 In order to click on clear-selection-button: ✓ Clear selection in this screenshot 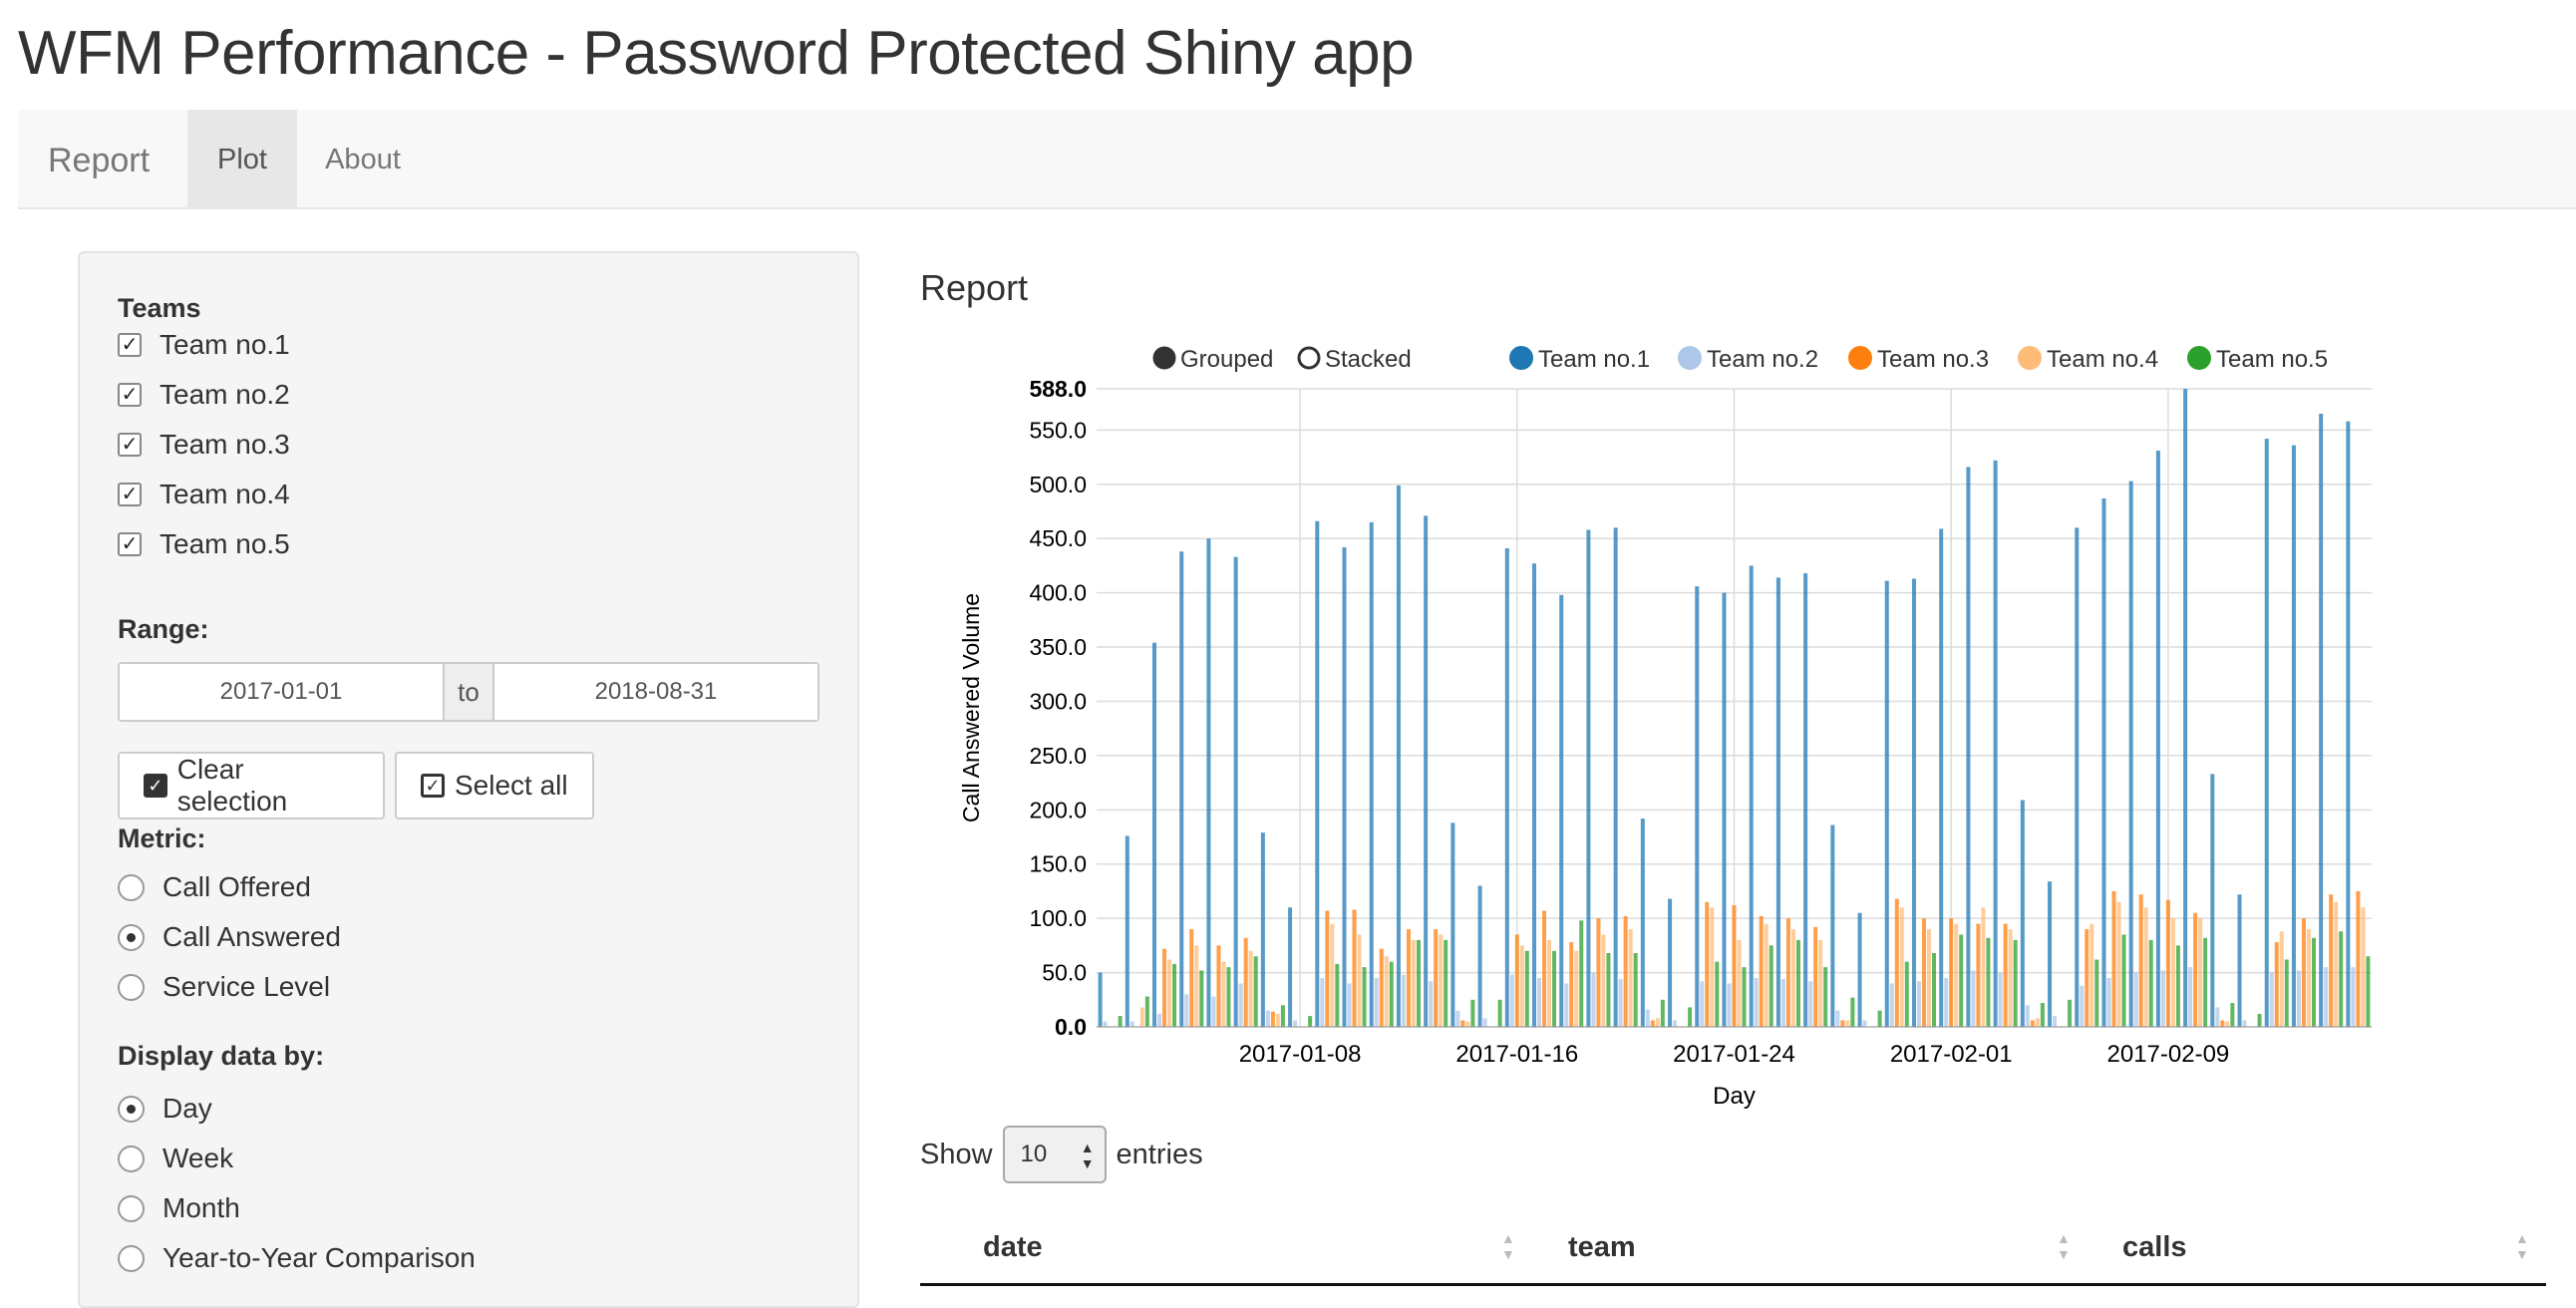, I will do `click(251, 785)`.